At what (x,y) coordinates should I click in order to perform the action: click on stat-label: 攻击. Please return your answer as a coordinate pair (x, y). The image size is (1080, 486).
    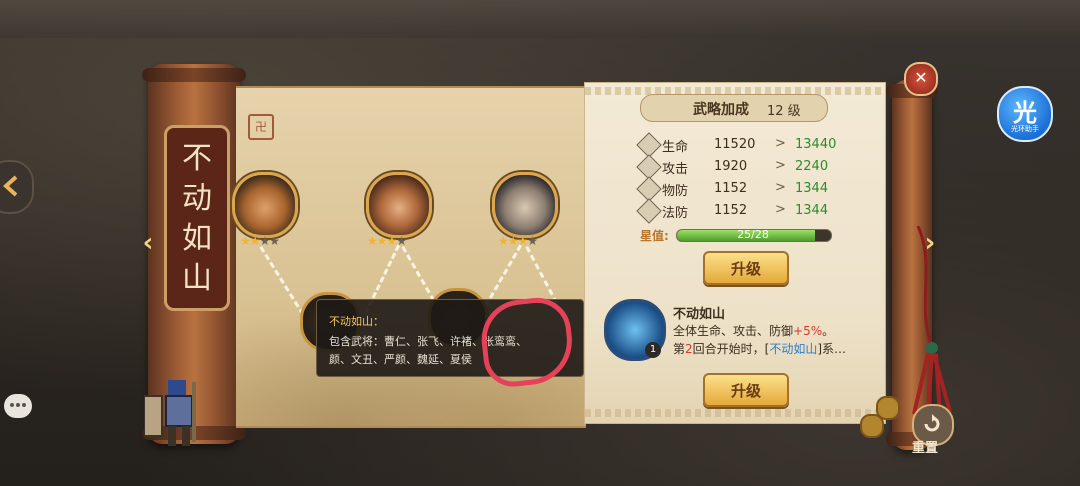
    Looking at the image, I should click on (675, 169).